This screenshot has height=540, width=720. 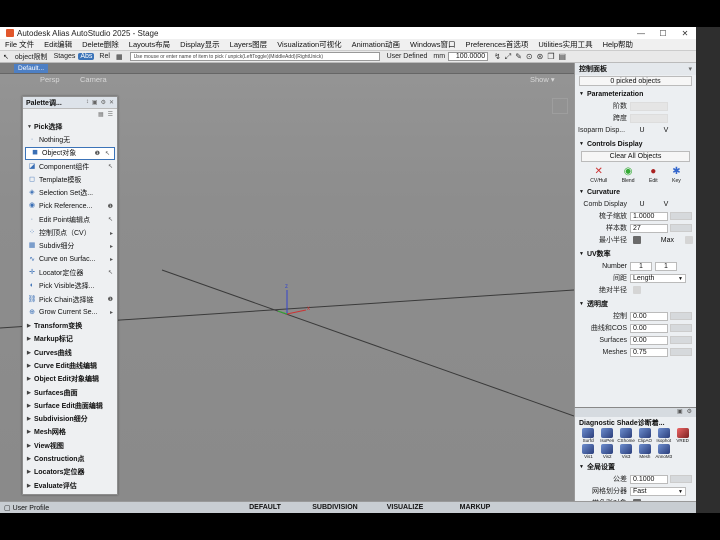 What do you see at coordinates (518, 57) in the screenshot?
I see `pencil-icon: ✎` at bounding box center [518, 57].